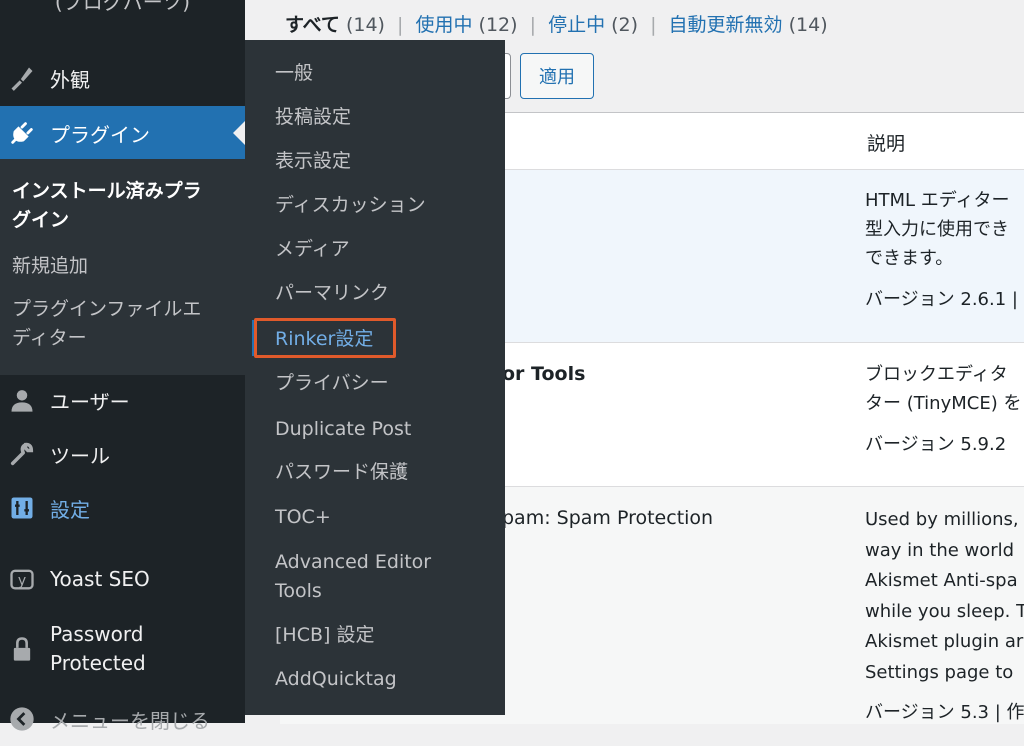 The image size is (1024, 746). What do you see at coordinates (726, 25) in the screenshot?
I see `filter-autoupdate-disabled: 自動更新無効` at bounding box center [726, 25].